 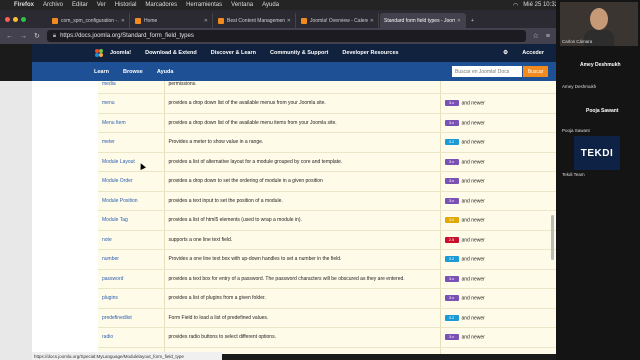 I want to click on browser-tab: Joomla! Overview - Calendar... ✕, so click(x=338, y=20).